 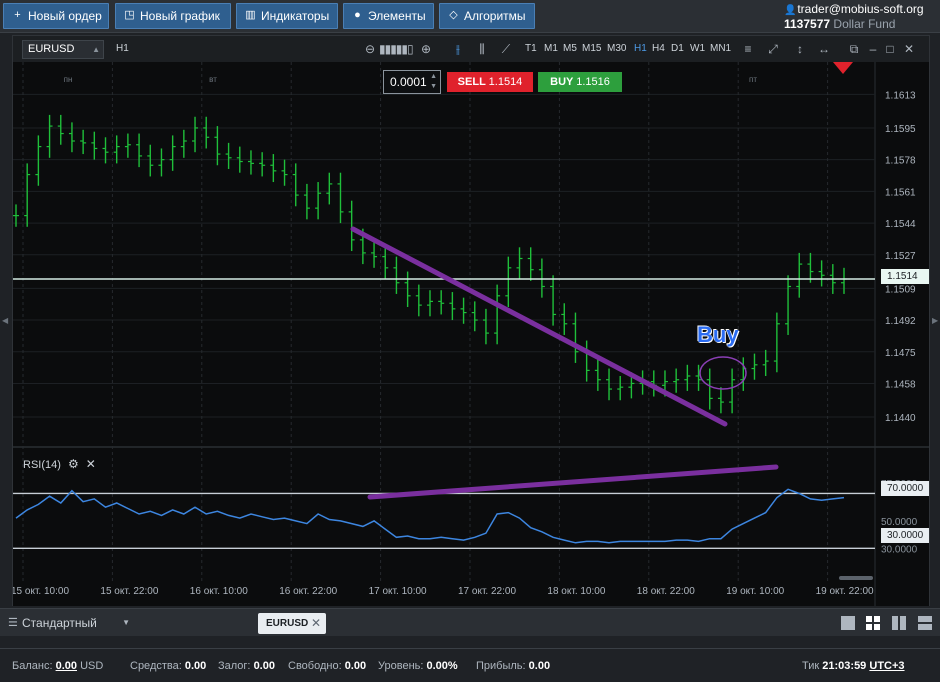 What do you see at coordinates (890, 49) in the screenshot?
I see `maximize-icon: □` at bounding box center [890, 49].